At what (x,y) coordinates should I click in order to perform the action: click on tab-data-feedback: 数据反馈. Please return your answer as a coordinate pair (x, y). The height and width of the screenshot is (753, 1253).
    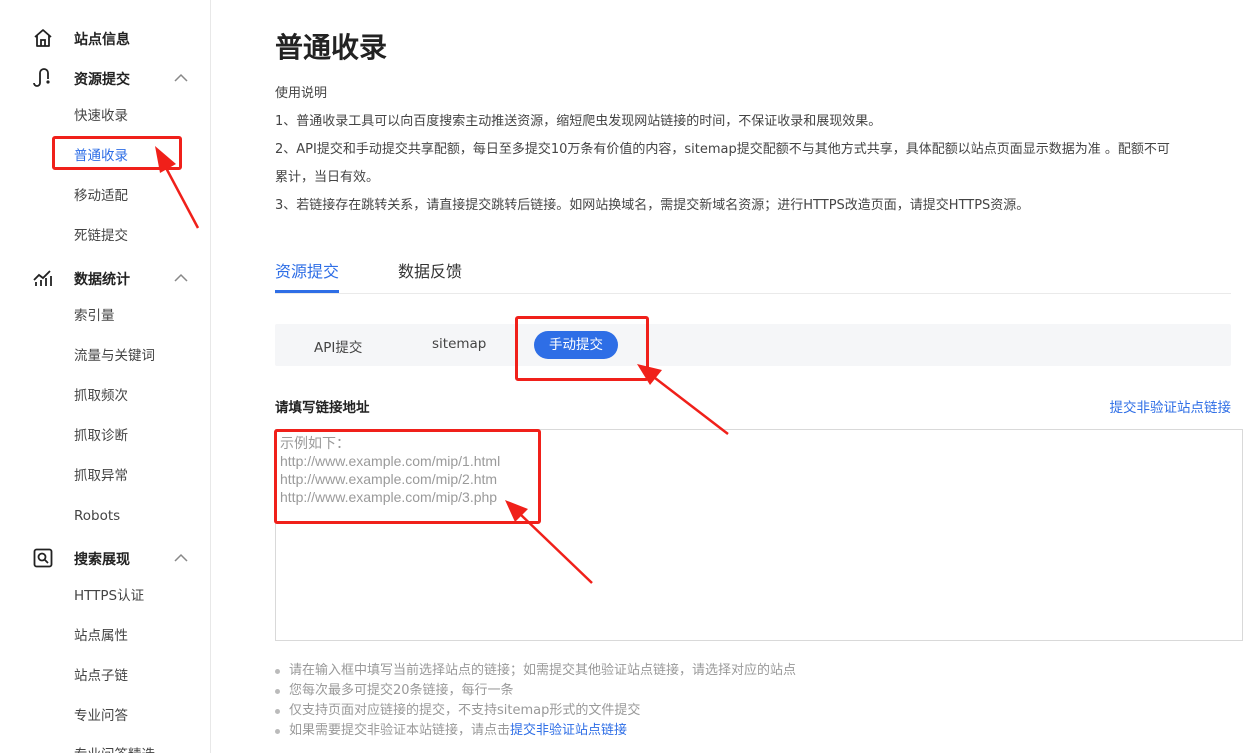
    Looking at the image, I should click on (430, 270).